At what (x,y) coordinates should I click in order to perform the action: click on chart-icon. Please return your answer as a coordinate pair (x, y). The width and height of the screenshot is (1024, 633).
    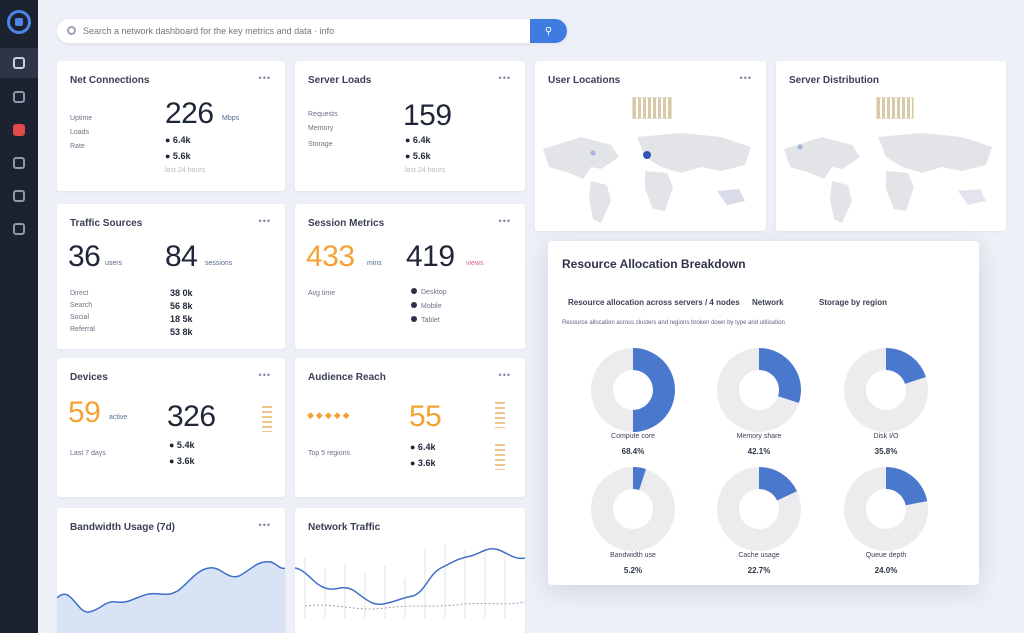
    Looking at the image, I should click on (19, 163).